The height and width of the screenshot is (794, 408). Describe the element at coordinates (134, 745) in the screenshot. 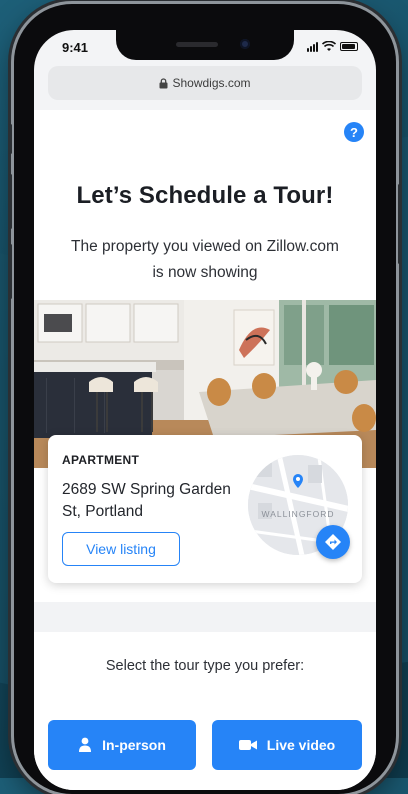

I see `in-person-label: In-person` at that location.